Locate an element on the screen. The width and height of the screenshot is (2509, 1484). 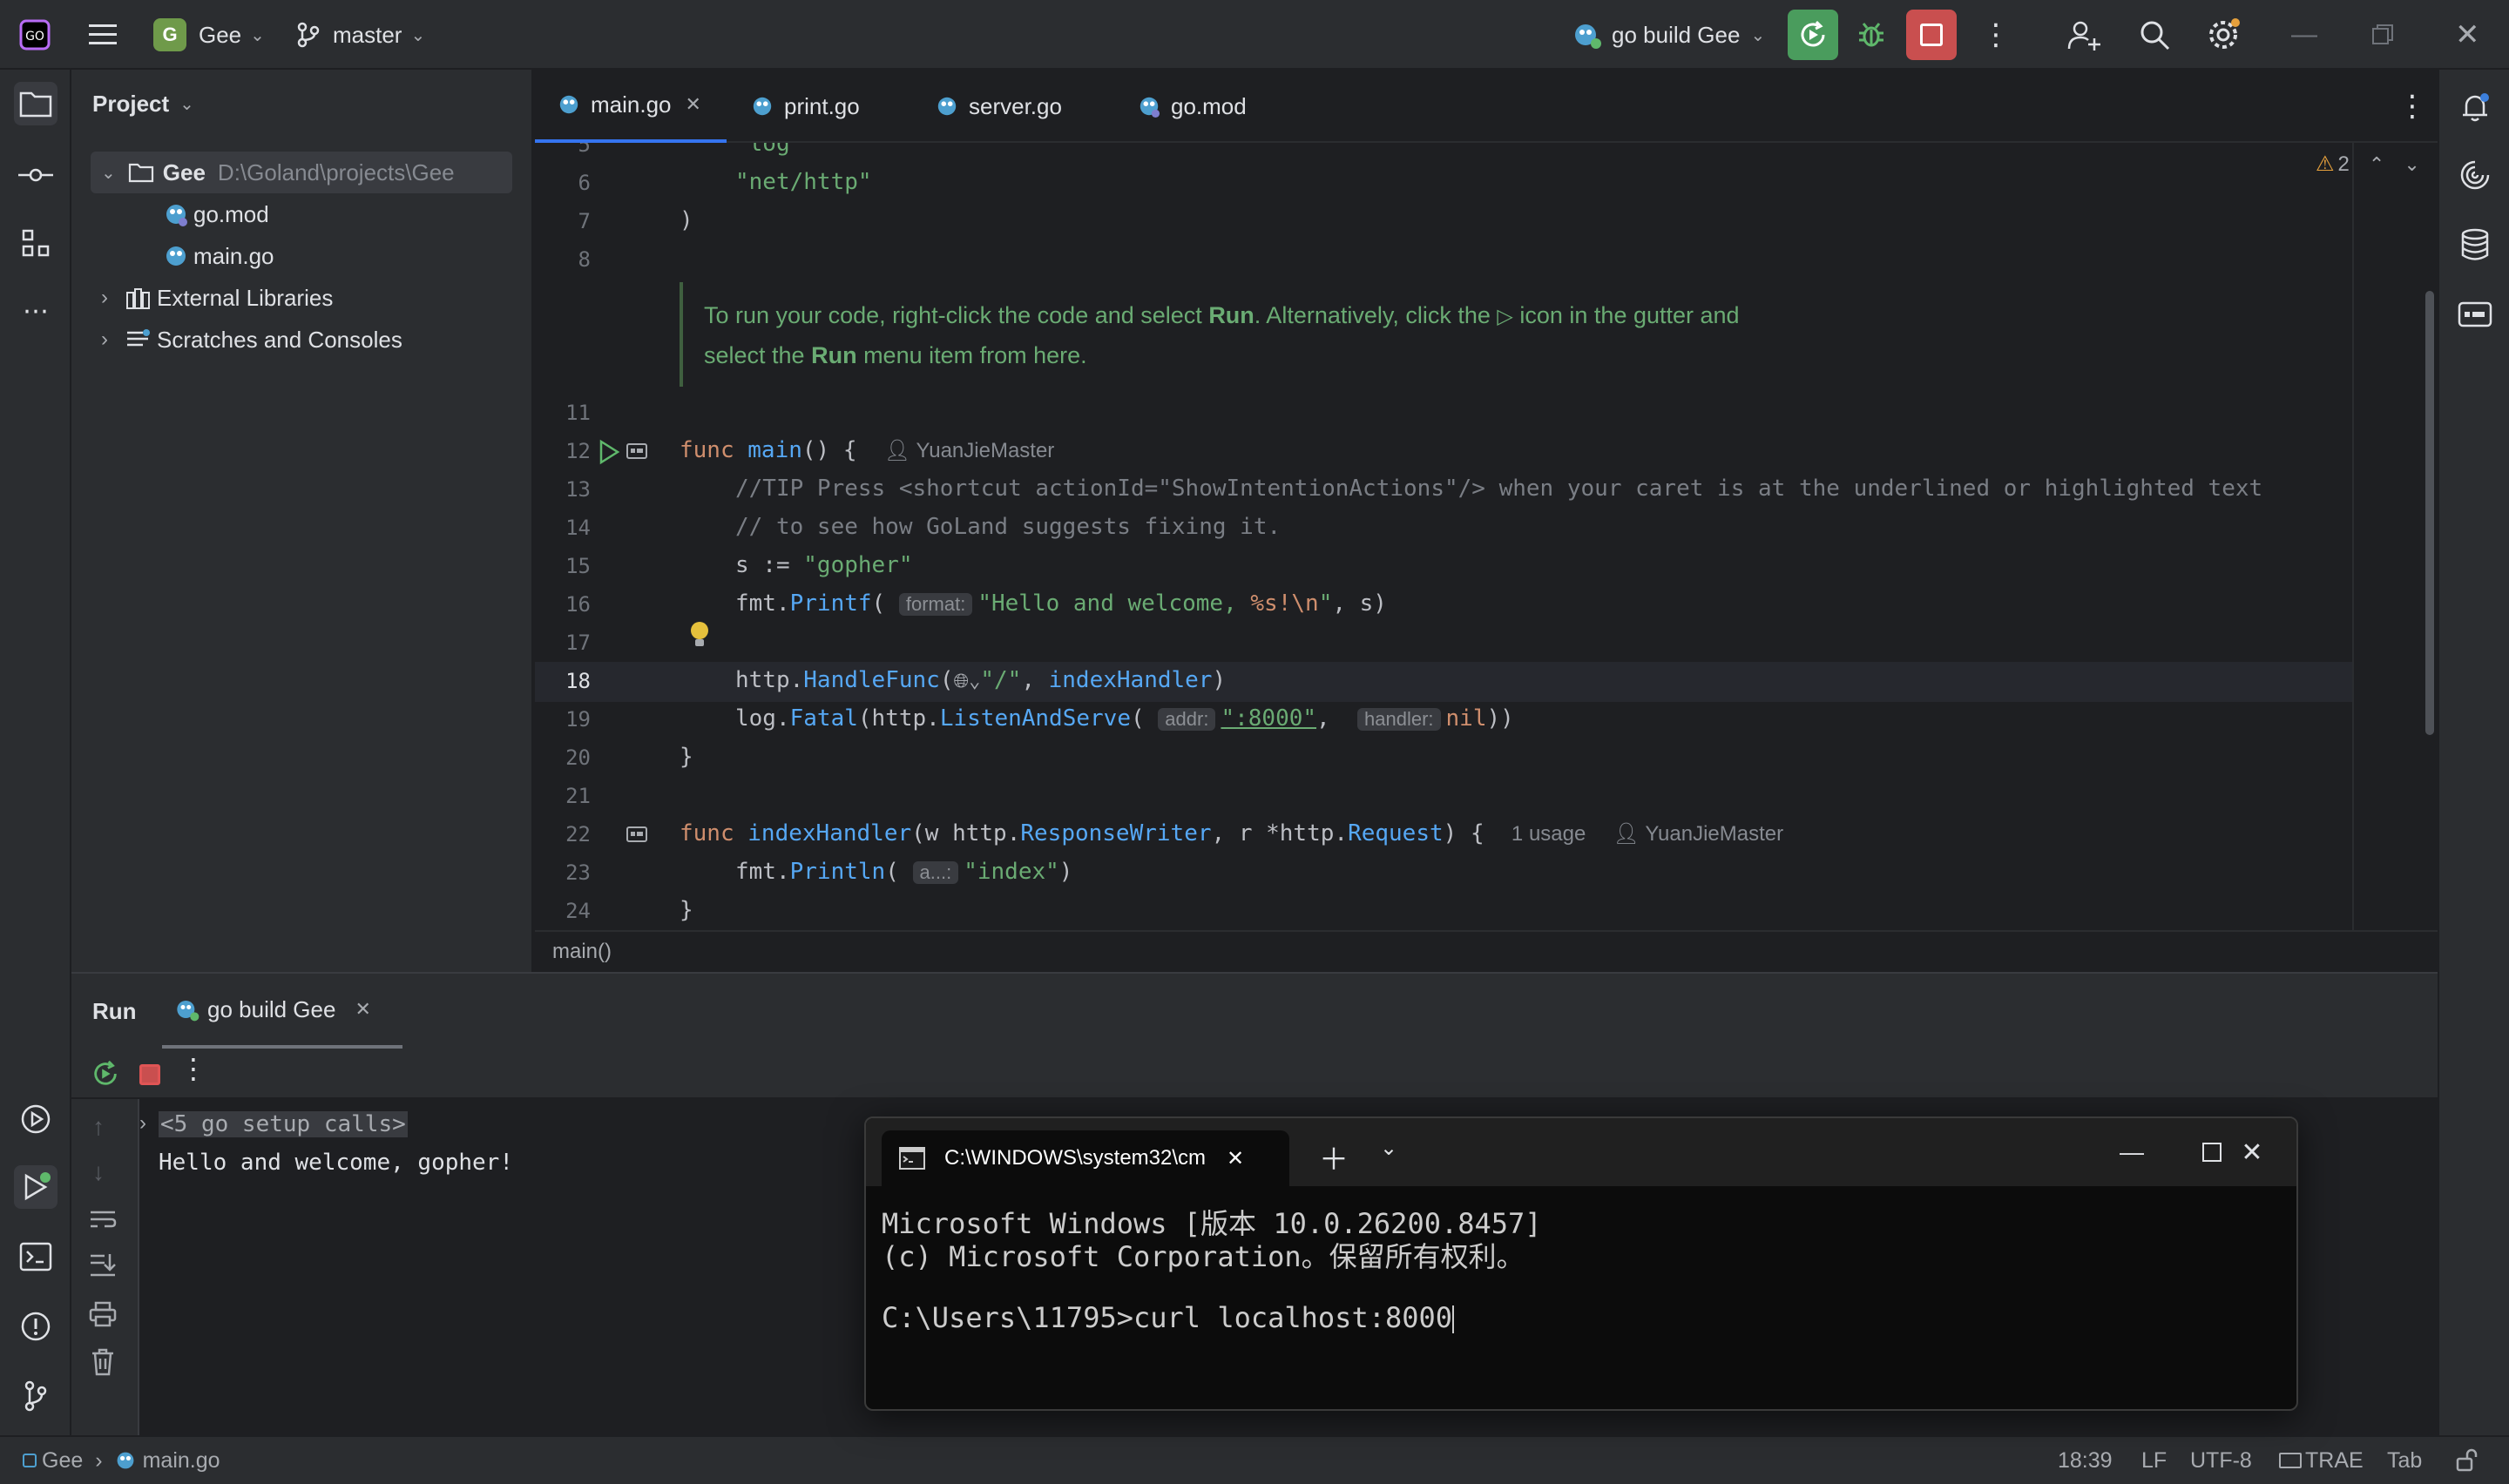
parameter-hint: addr: is located at coordinates (1187, 719).